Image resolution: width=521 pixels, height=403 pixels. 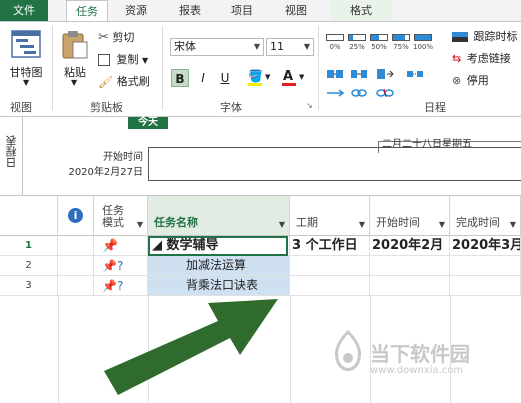 What do you see at coordinates (29, 286) in the screenshot?
I see `row-number: 3` at bounding box center [29, 286].